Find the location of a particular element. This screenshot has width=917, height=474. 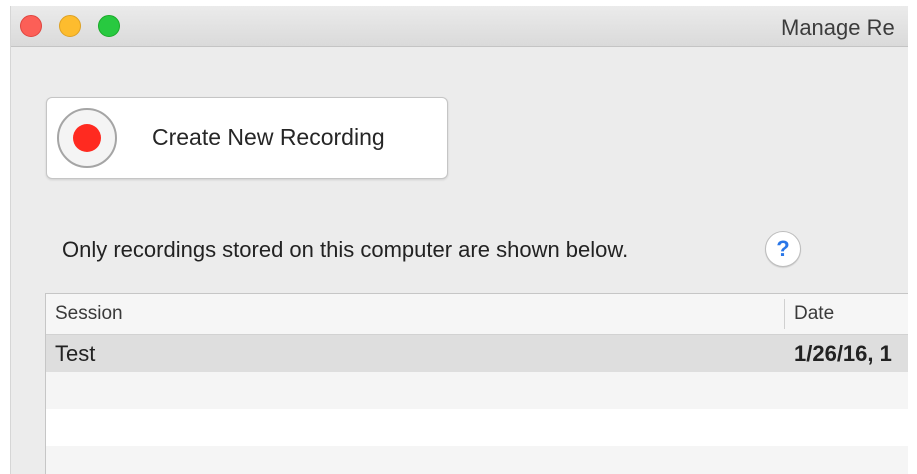

column-separator is located at coordinates (784, 314).